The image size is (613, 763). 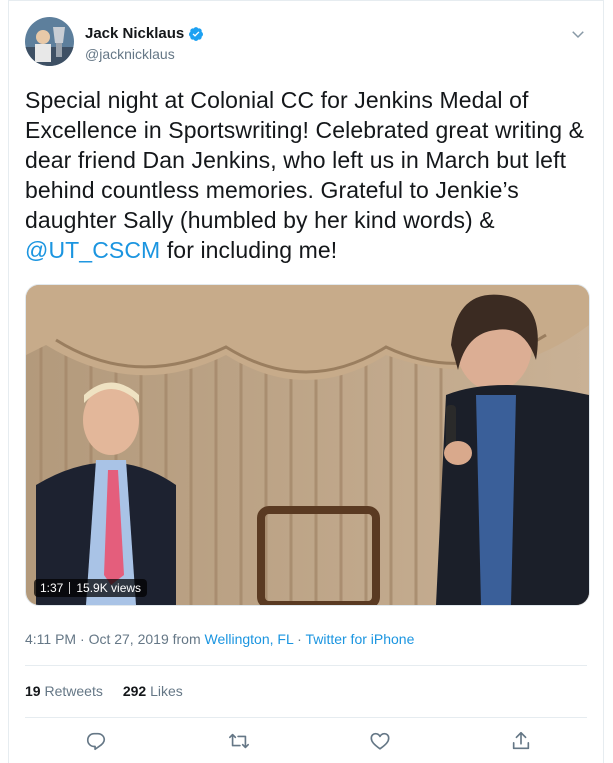 I want to click on reply-icon, so click(x=96, y=741).